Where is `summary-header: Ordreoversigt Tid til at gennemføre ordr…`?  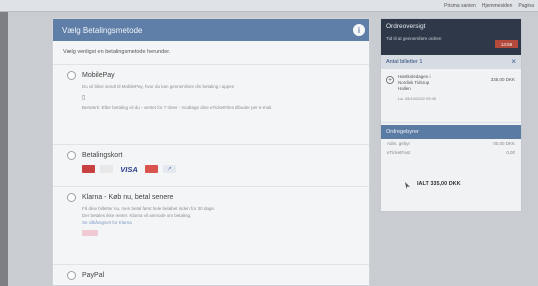 summary-header: Ordreoversigt Tid til at gennemføre ordr… is located at coordinates (451, 37).